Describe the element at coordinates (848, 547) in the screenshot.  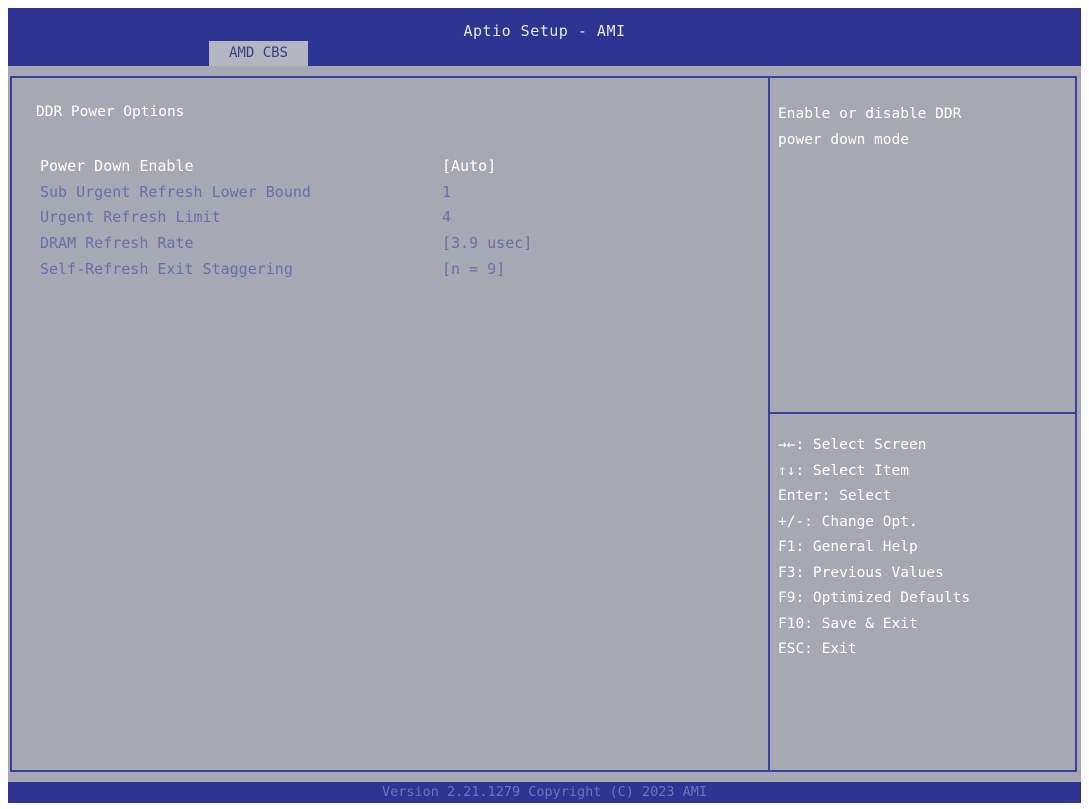
I see `key-general-help: F1: General Help` at that location.